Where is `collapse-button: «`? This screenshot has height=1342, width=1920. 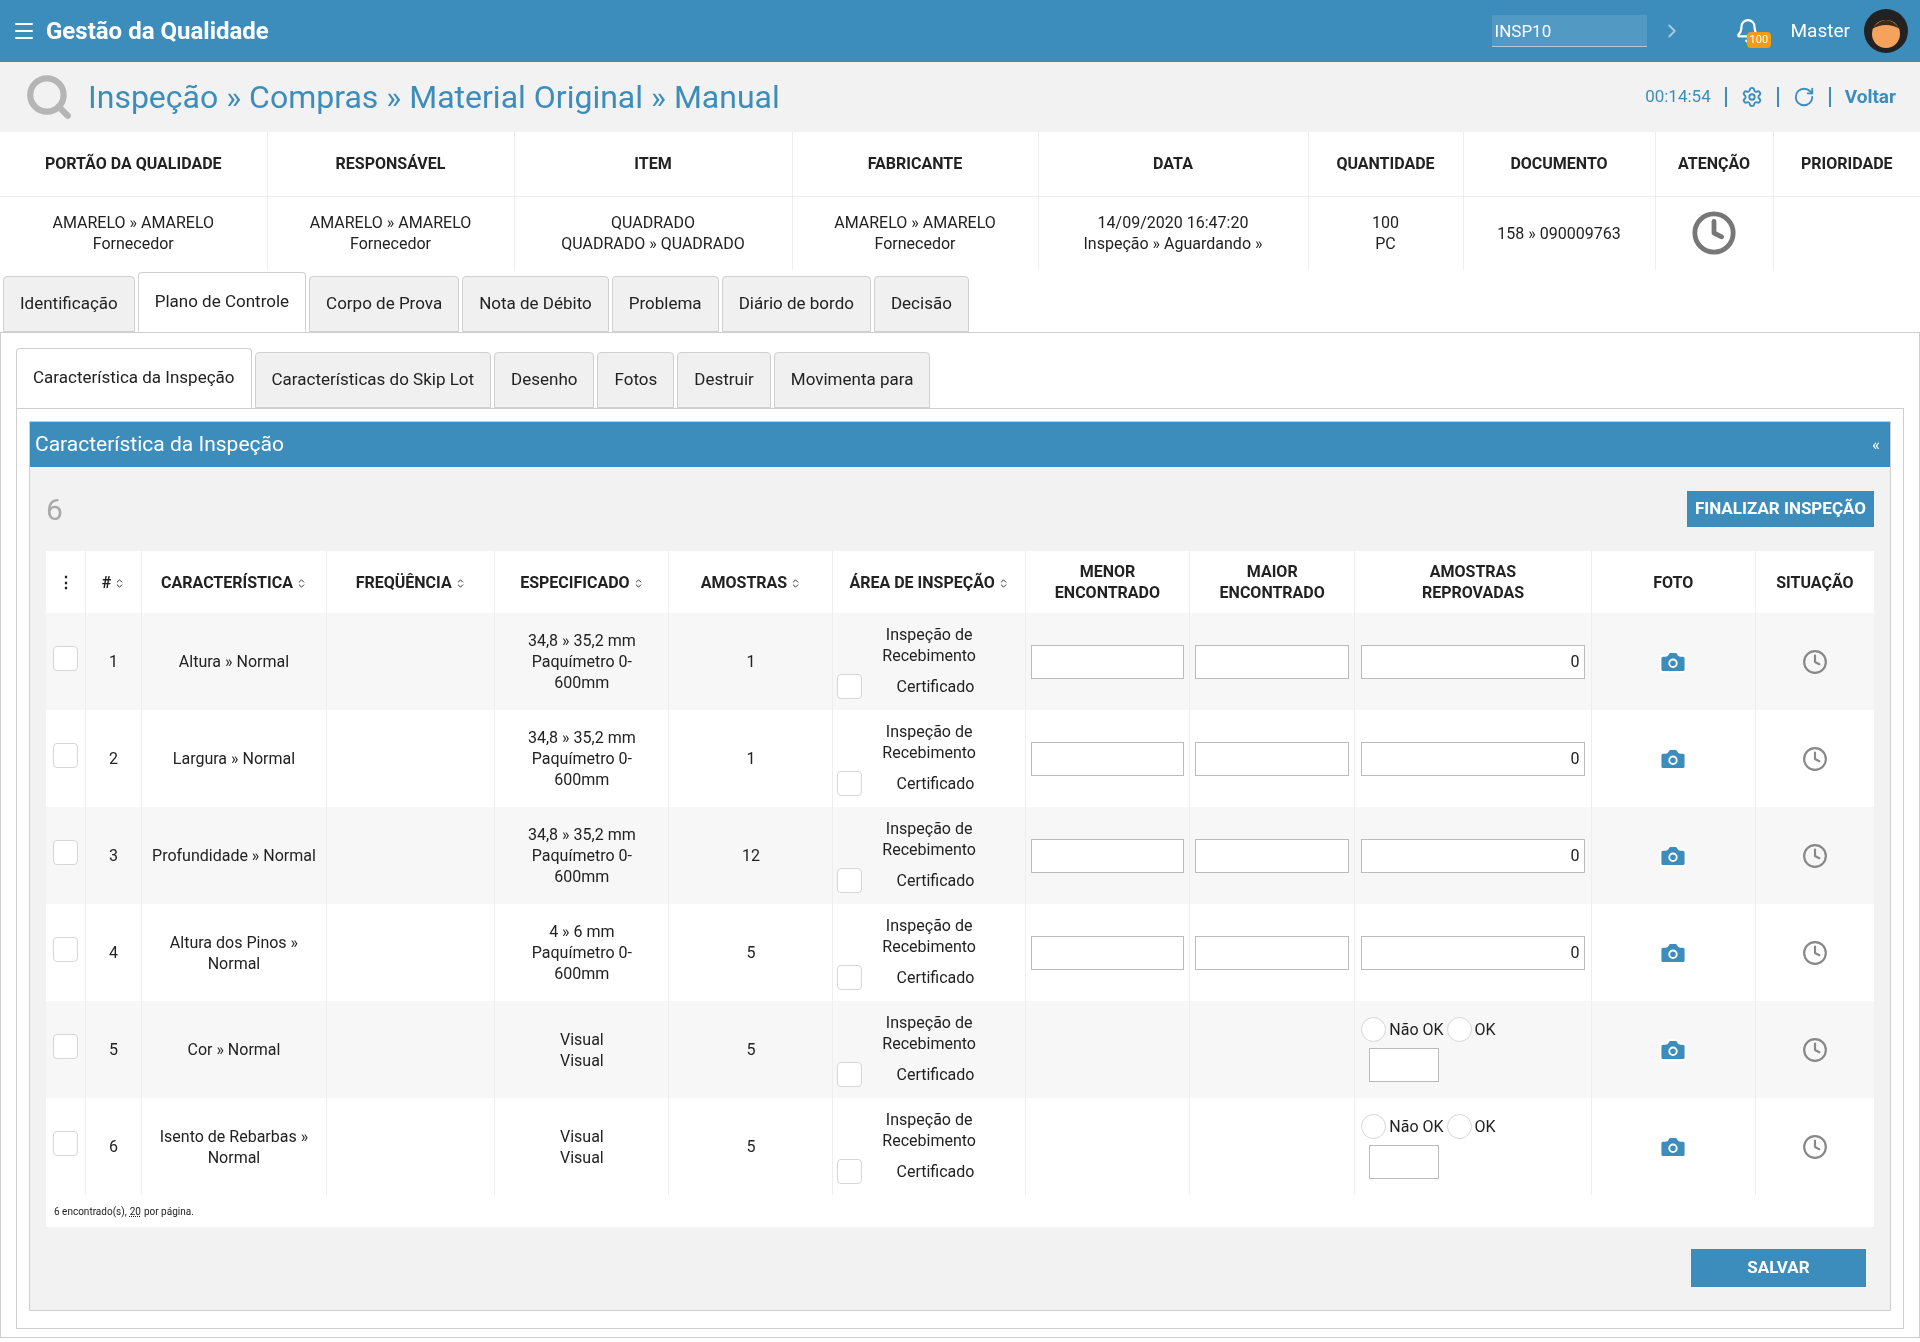 collapse-button: « is located at coordinates (1876, 444).